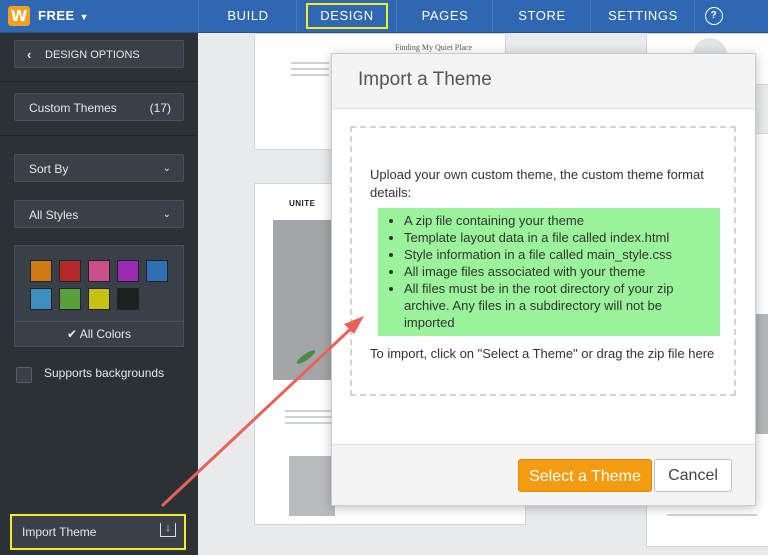 Image resolution: width=768 pixels, height=555 pixels. Describe the element at coordinates (105, 334) in the screenshot. I see `all-colors-label: All Colors` at that location.